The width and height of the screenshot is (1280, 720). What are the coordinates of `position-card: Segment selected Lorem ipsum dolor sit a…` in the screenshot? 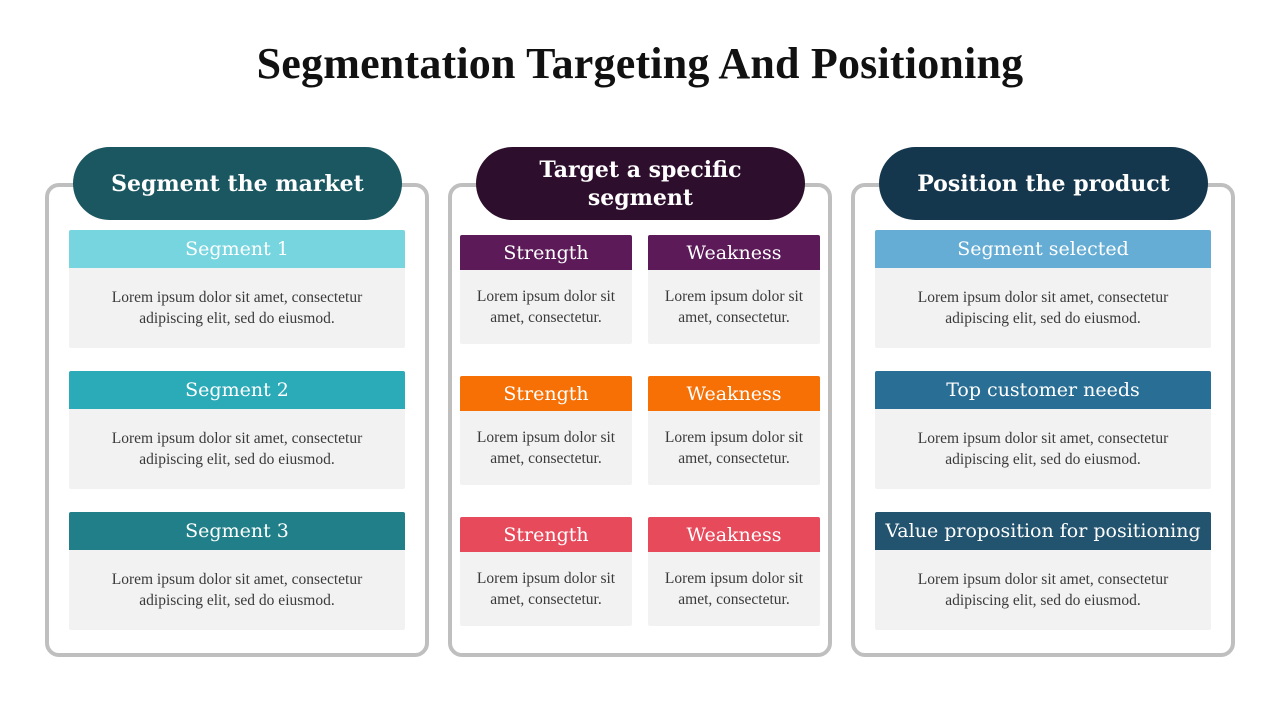 It's located at (1043, 289).